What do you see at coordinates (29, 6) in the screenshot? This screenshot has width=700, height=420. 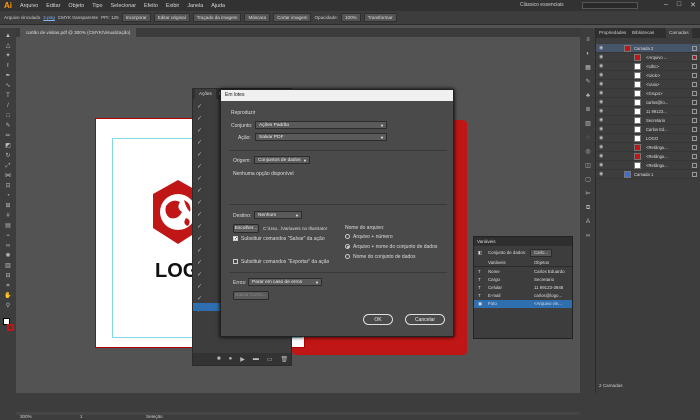 I see `menu-file: Arquivo` at bounding box center [29, 6].